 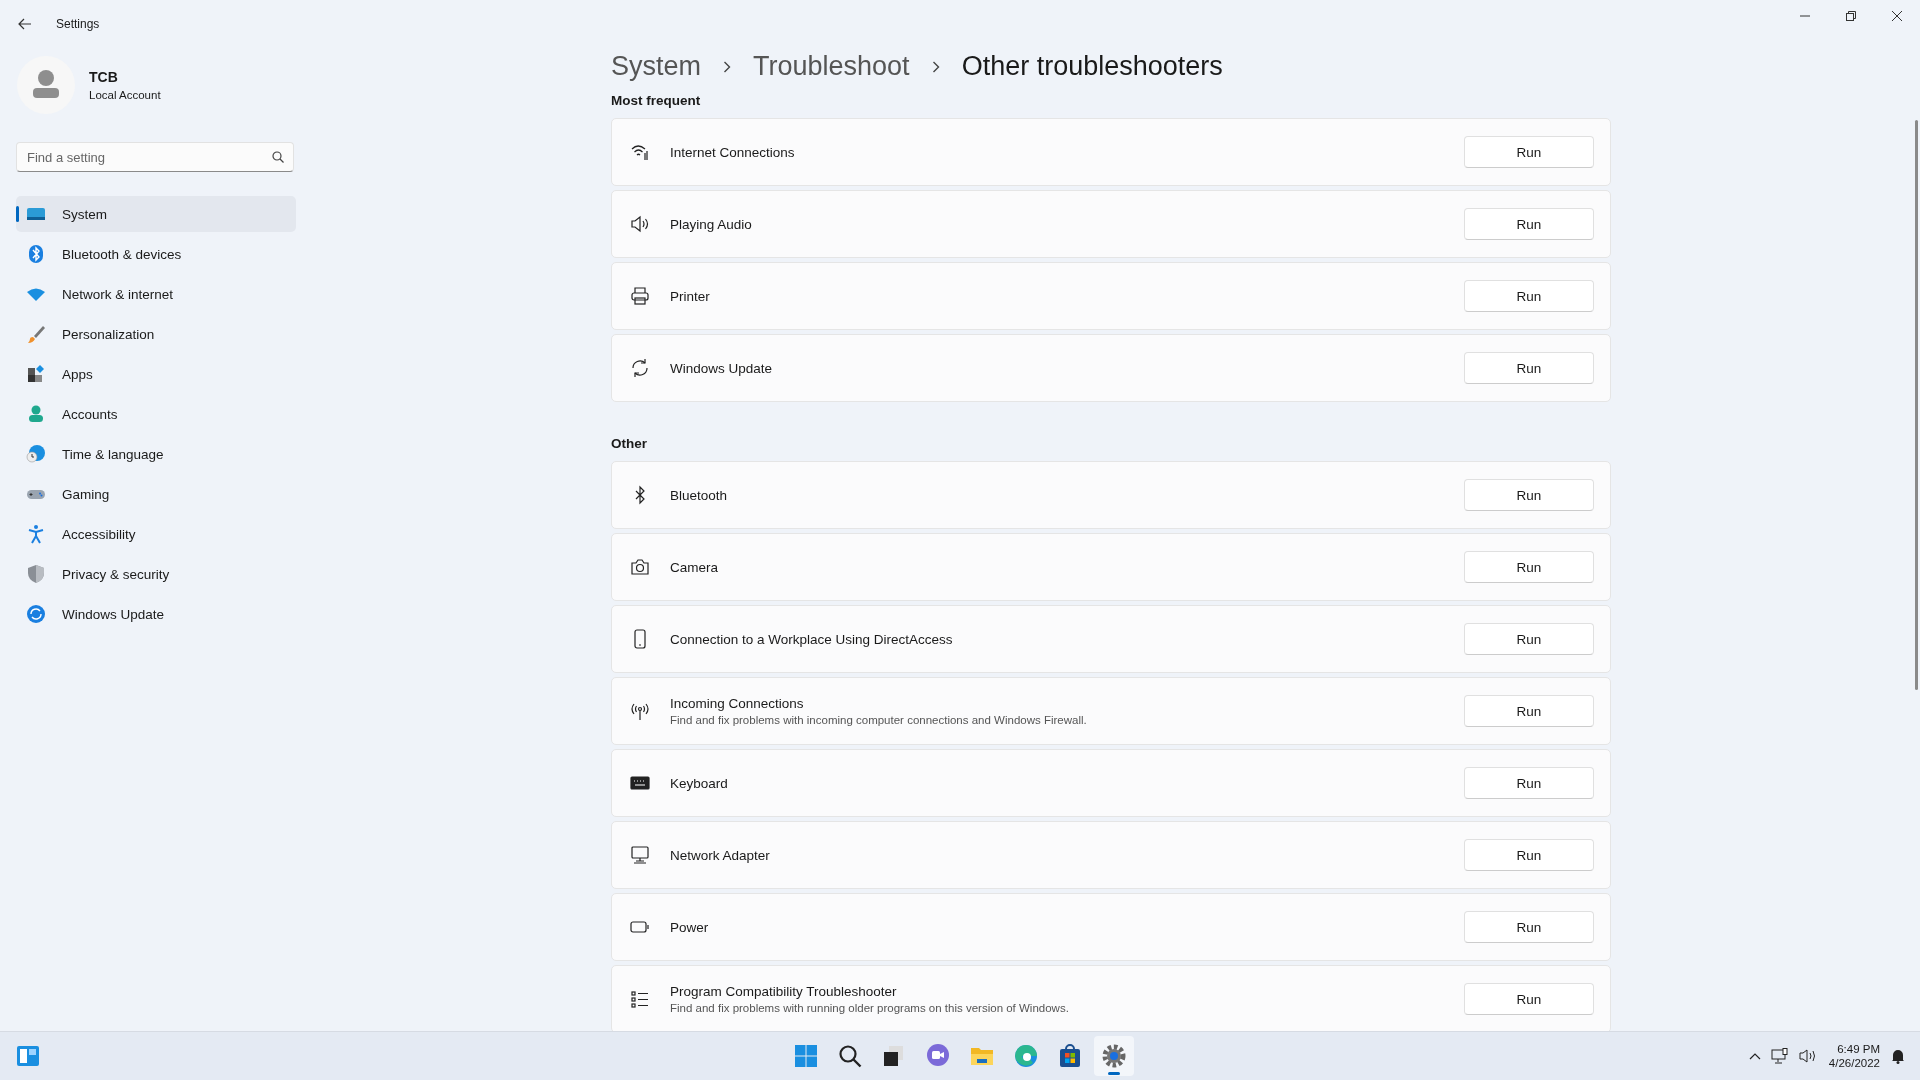 I want to click on sidebar-item: Personalization, so click(x=156, y=334).